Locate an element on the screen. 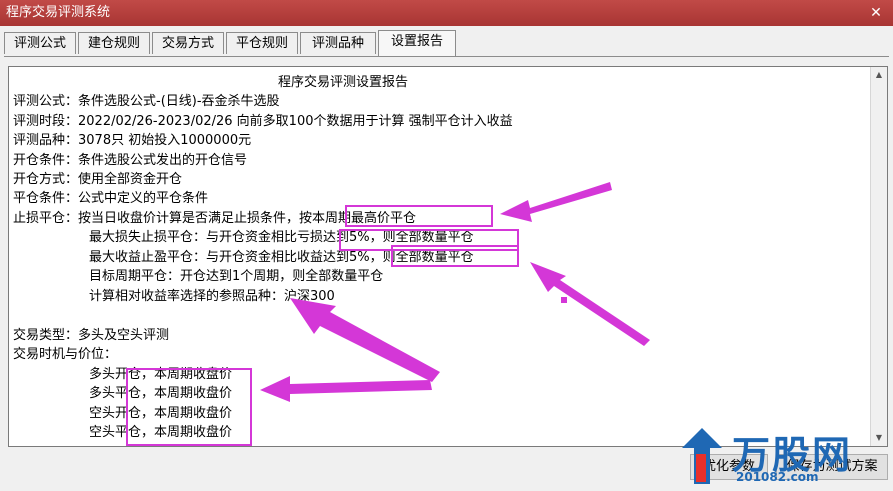  arrow-logo-icon is located at coordinates (702, 456).